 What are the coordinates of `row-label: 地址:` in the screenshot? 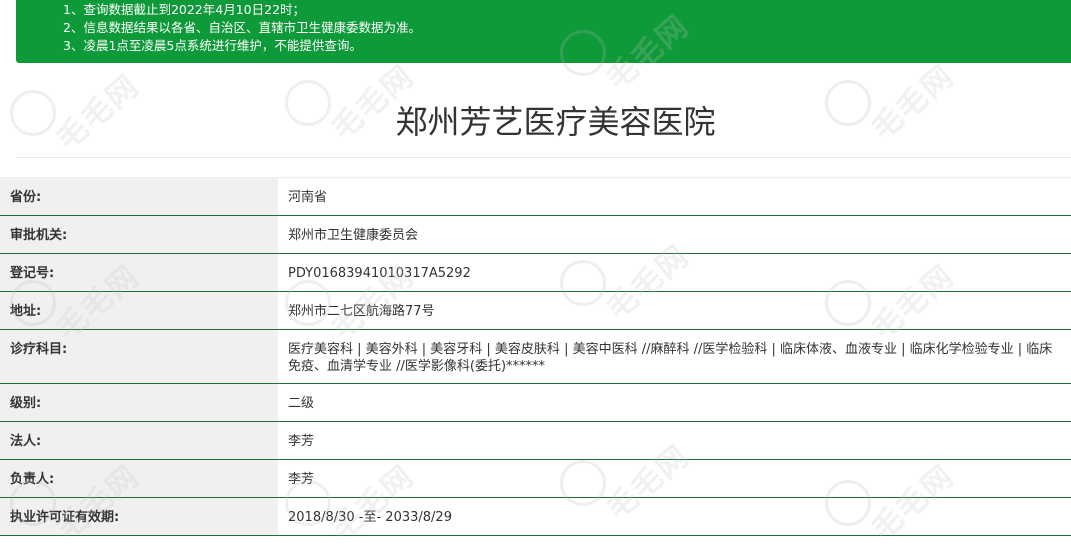 It's located at (139, 310).